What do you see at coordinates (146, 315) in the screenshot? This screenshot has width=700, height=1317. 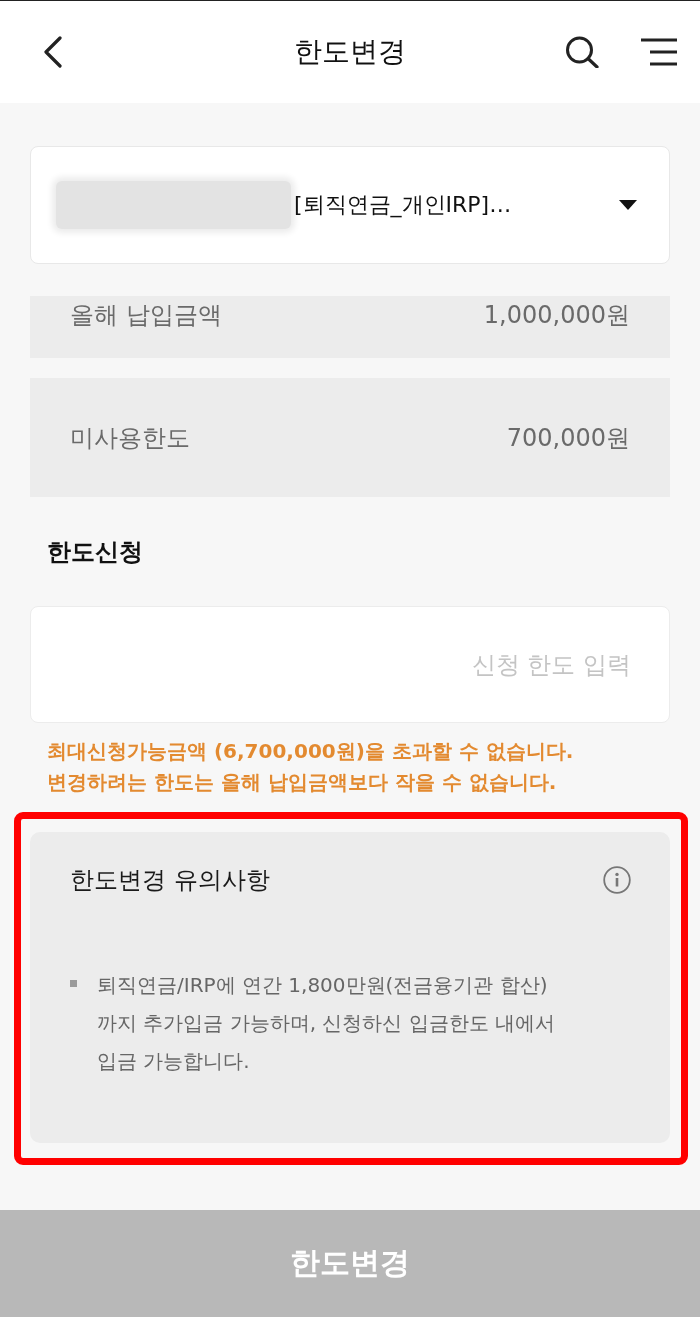 I see `row-label: 올해 납입금액` at bounding box center [146, 315].